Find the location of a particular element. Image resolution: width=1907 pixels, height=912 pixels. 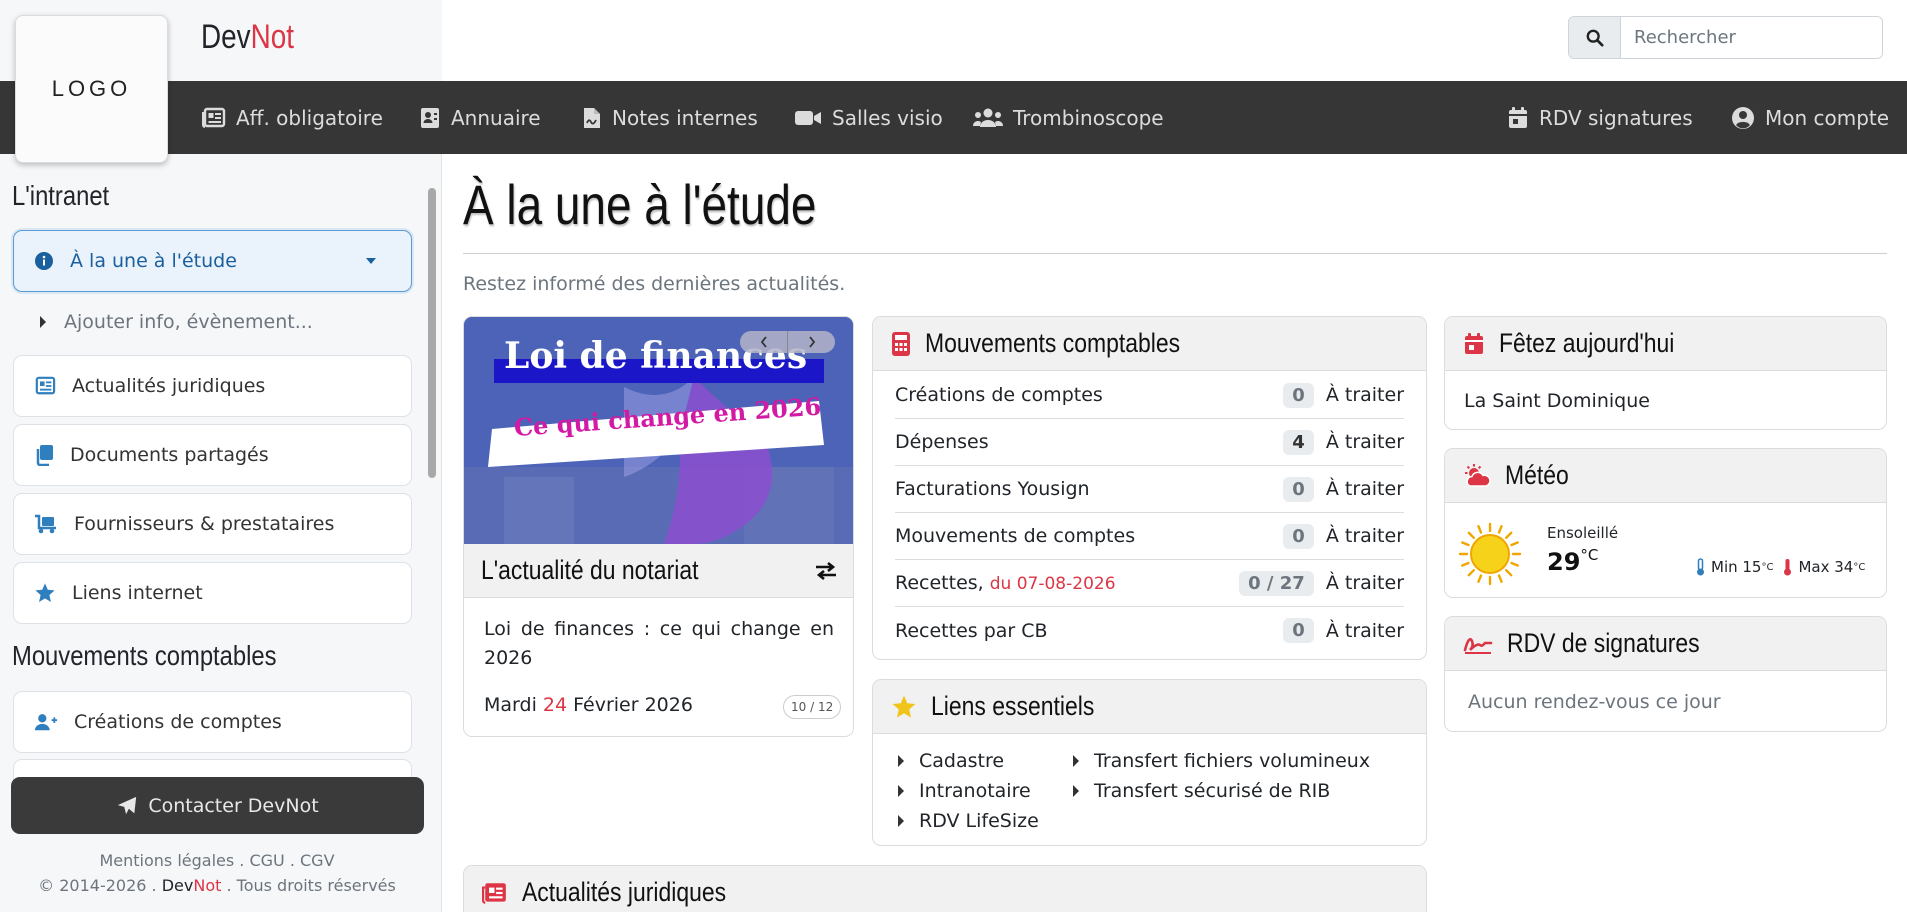

calendar-check-icon is located at coordinates (1518, 117).